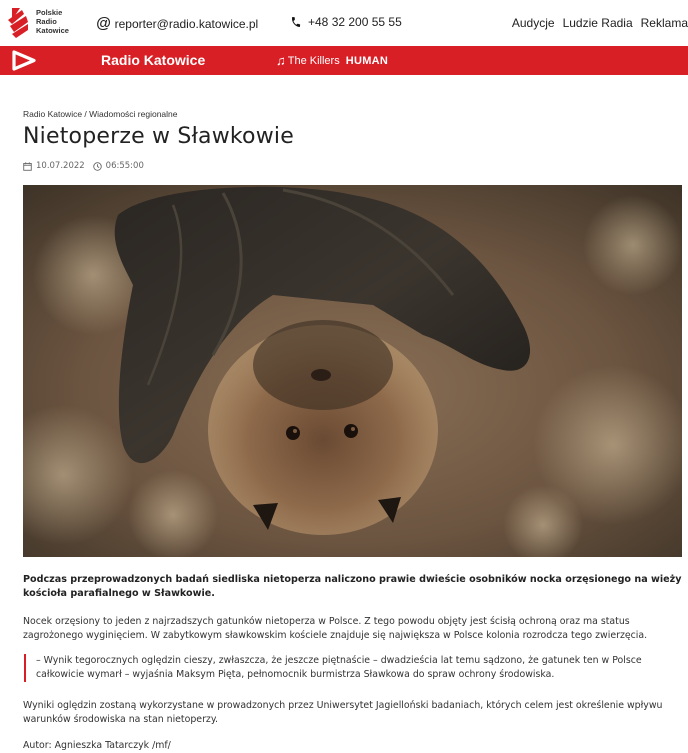 The image size is (688, 753). I want to click on logo-line: Katowice, so click(52, 30).